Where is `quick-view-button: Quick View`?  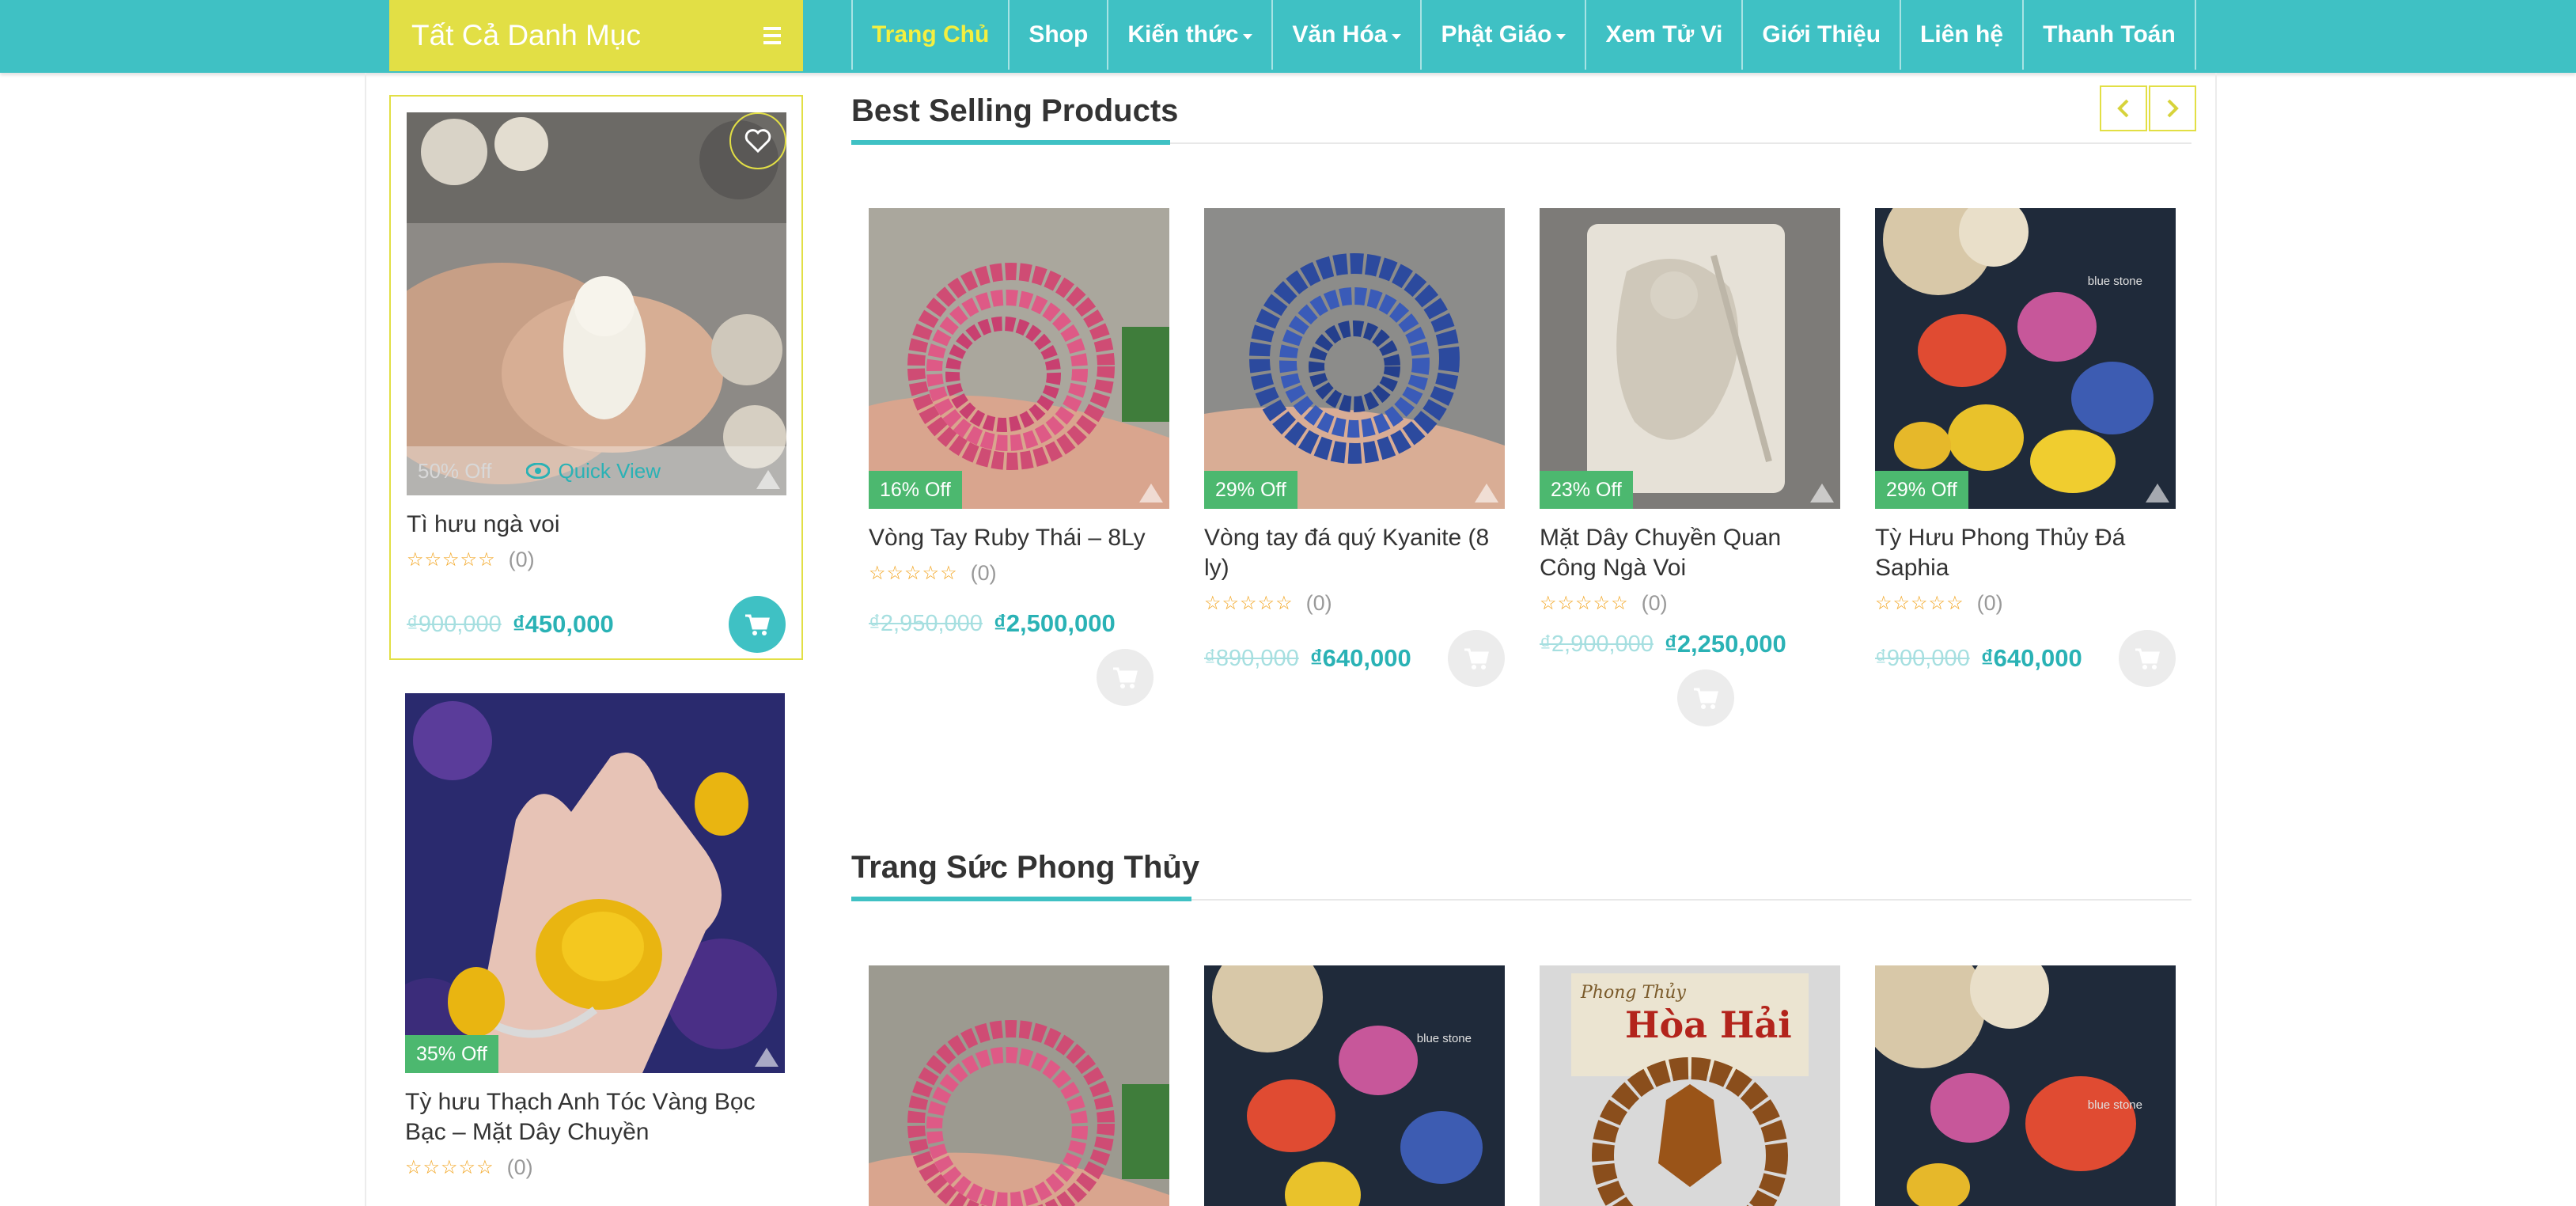 quick-view-button: Quick View is located at coordinates (593, 471).